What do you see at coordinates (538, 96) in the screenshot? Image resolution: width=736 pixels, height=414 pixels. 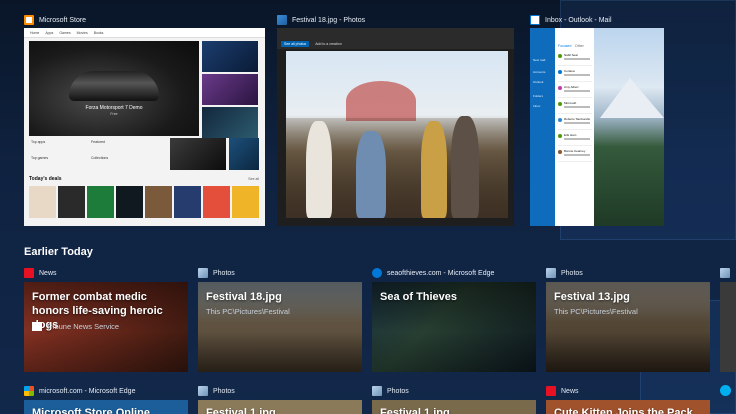 I see `folders-label: Folders` at bounding box center [538, 96].